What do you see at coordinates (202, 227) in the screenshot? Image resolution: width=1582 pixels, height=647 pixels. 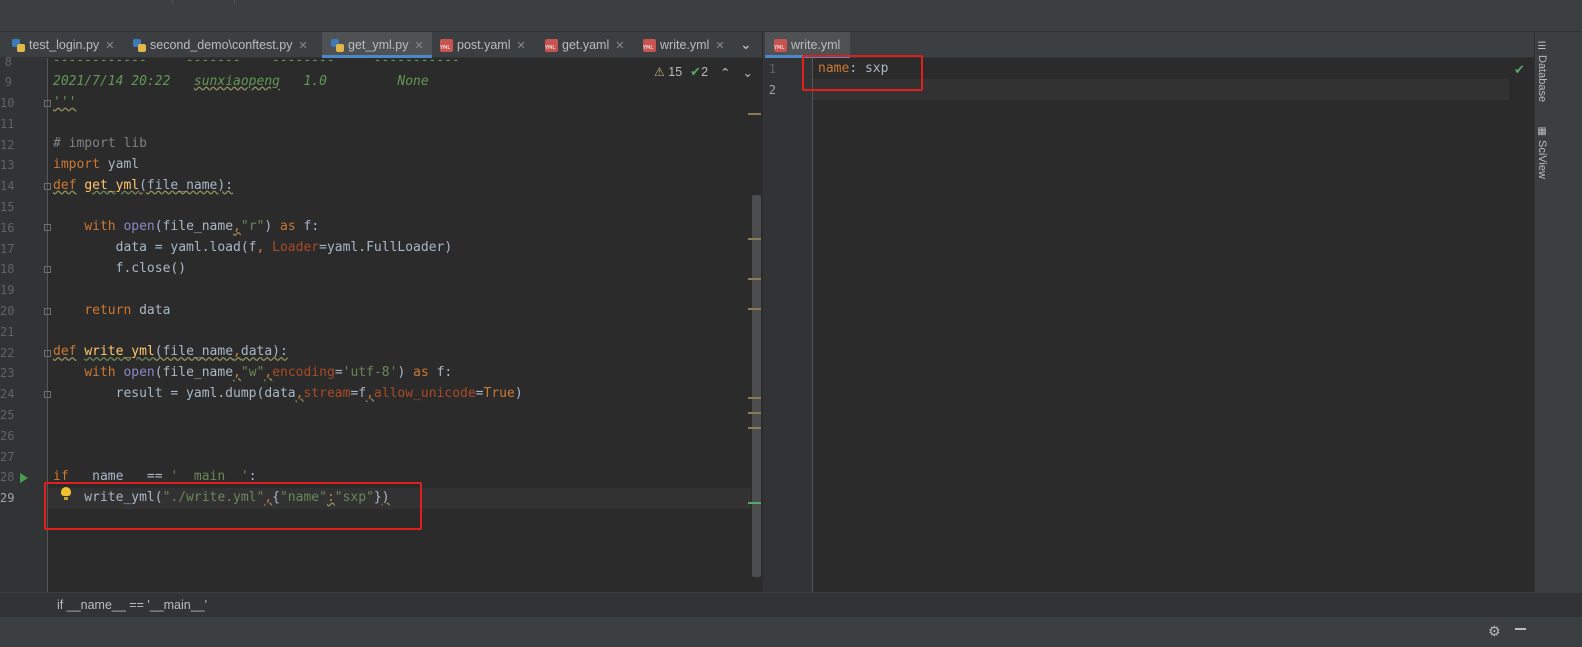 I see `code-line: with open(file_name,"r") as f:` at bounding box center [202, 227].